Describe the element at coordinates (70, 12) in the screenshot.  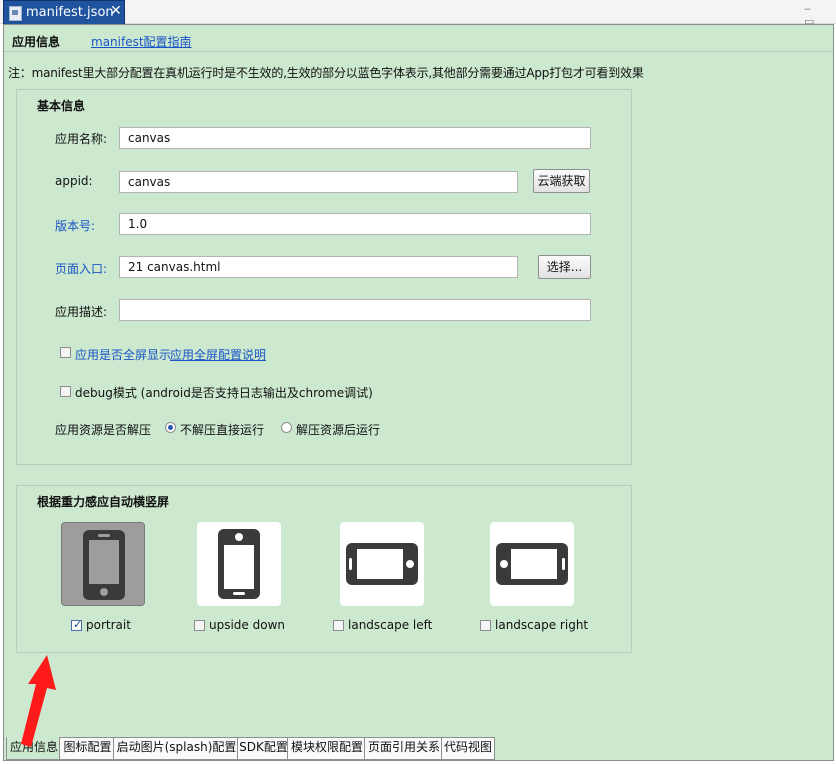
I see `editor-tab-title: manifest.json` at that location.